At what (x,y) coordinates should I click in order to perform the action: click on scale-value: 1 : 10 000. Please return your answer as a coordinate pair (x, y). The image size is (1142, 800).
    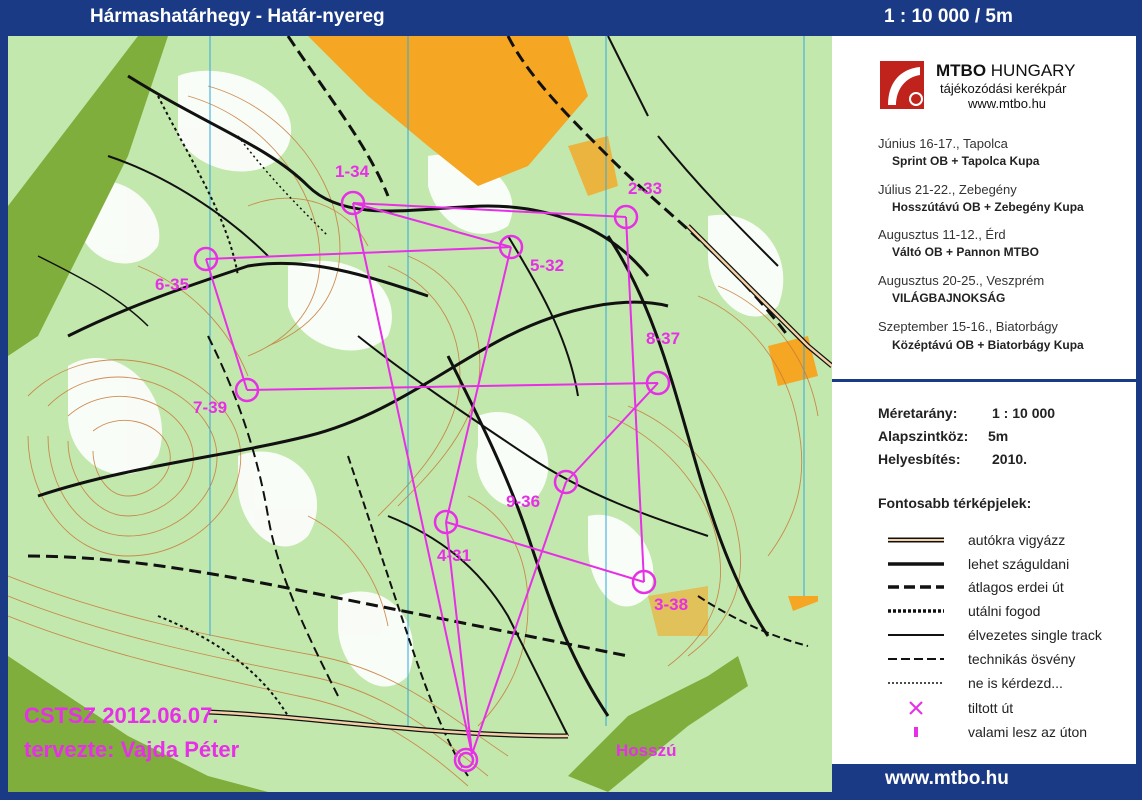
    Looking at the image, I should click on (1024, 413).